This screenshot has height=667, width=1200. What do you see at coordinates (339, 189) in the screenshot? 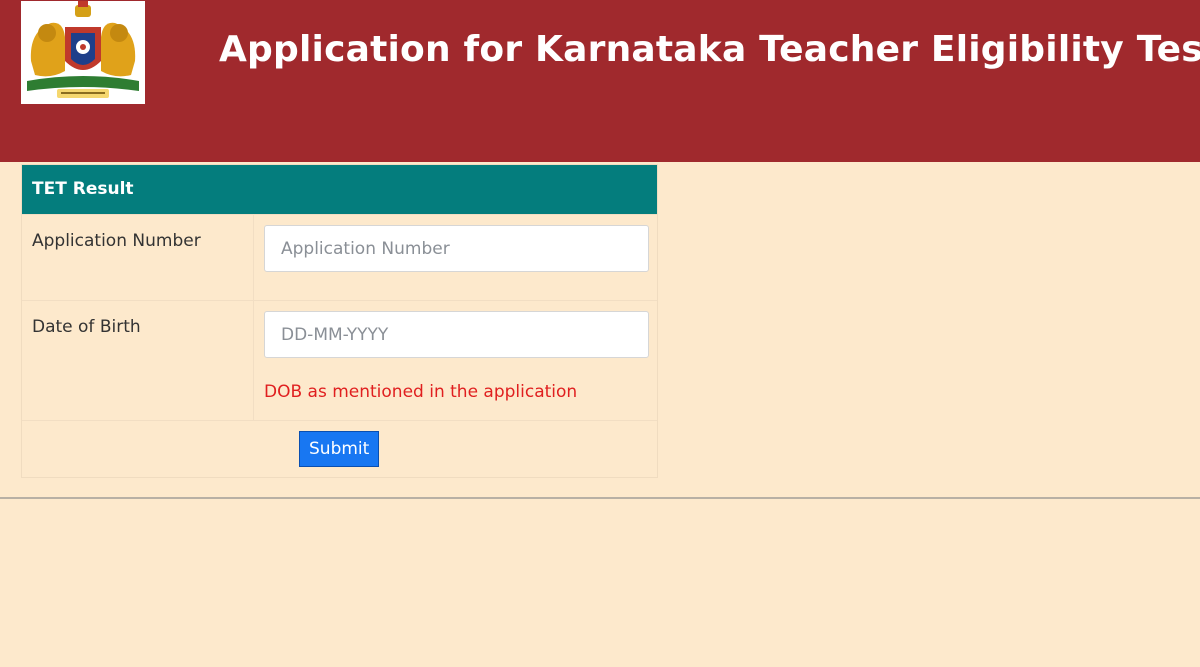
I see `panel-heading: TET Result` at bounding box center [339, 189].